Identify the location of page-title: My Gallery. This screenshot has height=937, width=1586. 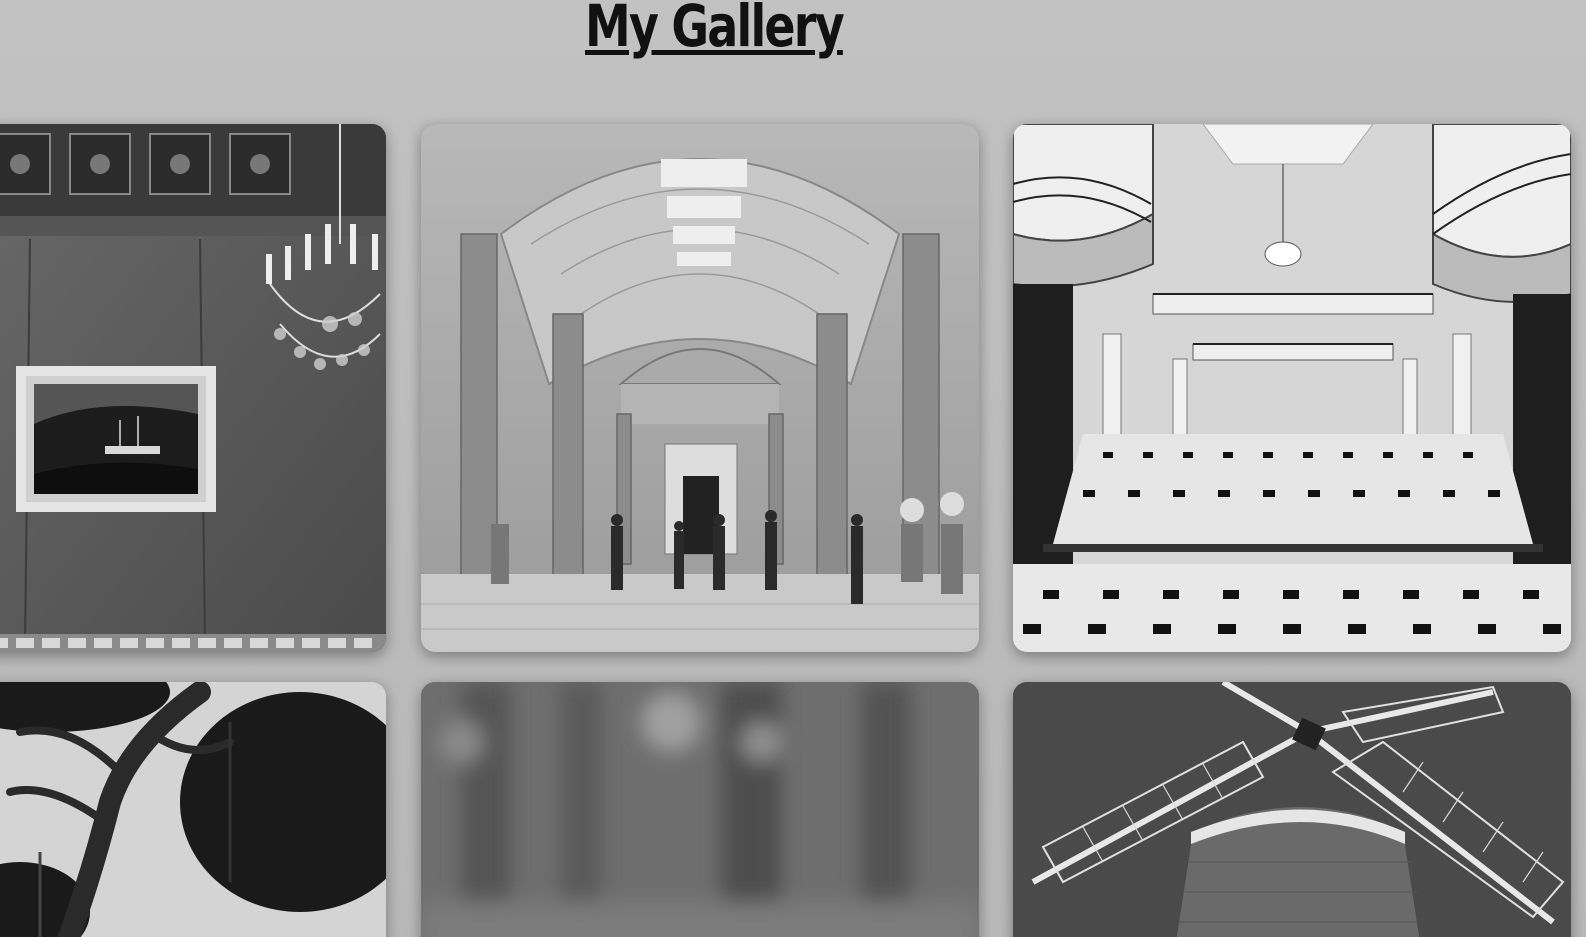
(715, 30).